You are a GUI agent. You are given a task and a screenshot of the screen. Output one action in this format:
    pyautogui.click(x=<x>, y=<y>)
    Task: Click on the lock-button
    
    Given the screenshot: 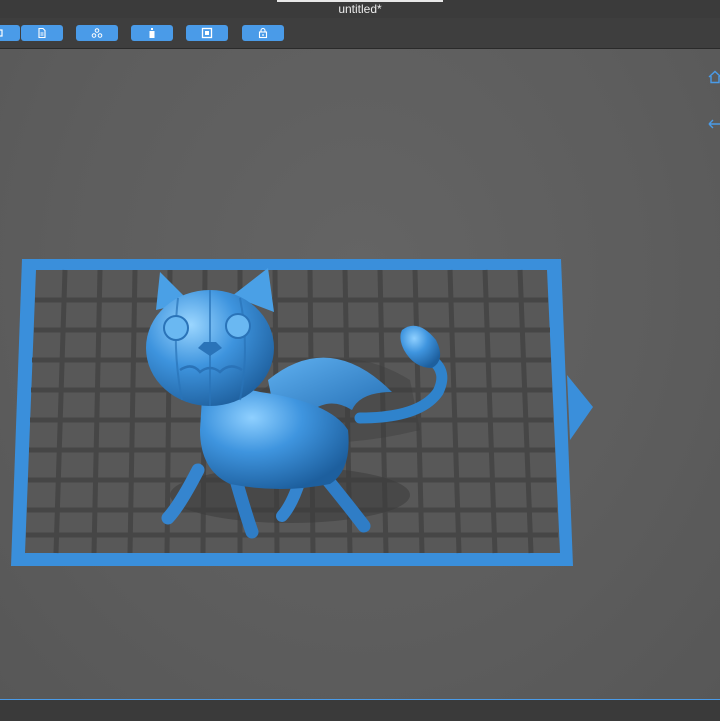 What is the action you would take?
    pyautogui.click(x=263, y=33)
    